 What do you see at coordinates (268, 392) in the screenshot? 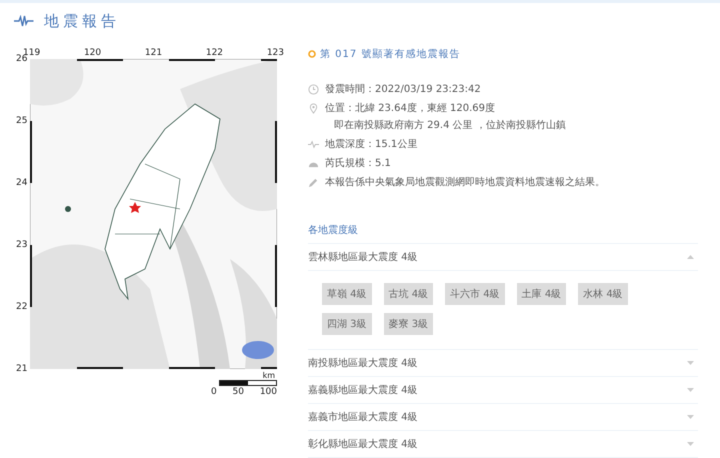
I see `scale-label: 100` at bounding box center [268, 392].